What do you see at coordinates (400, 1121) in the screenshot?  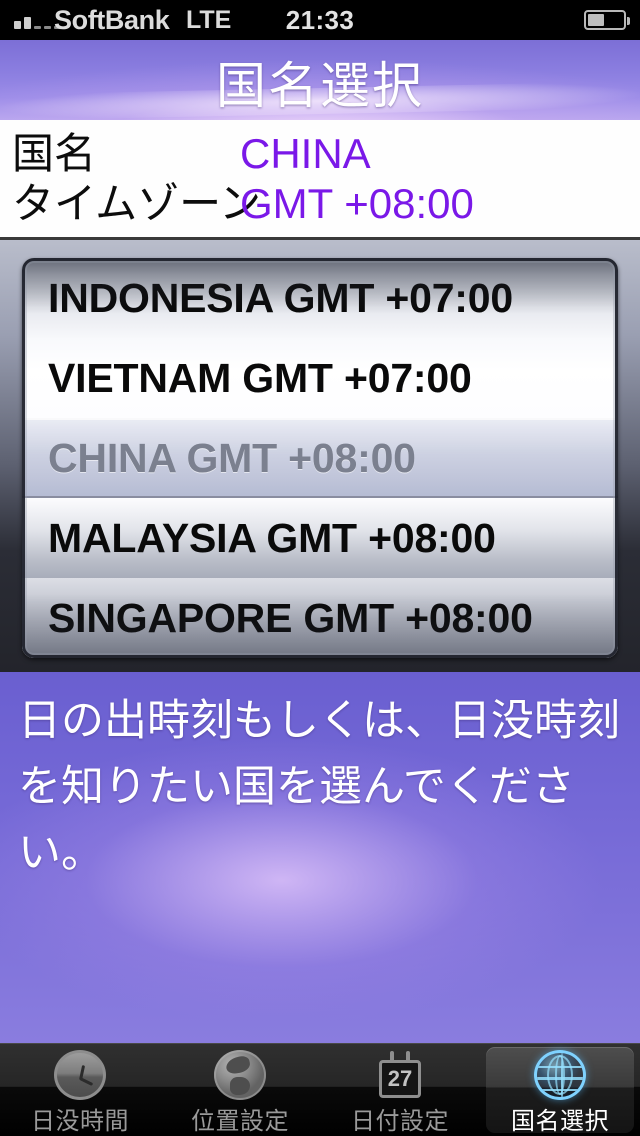 I see `tab-label: 日付設定` at bounding box center [400, 1121].